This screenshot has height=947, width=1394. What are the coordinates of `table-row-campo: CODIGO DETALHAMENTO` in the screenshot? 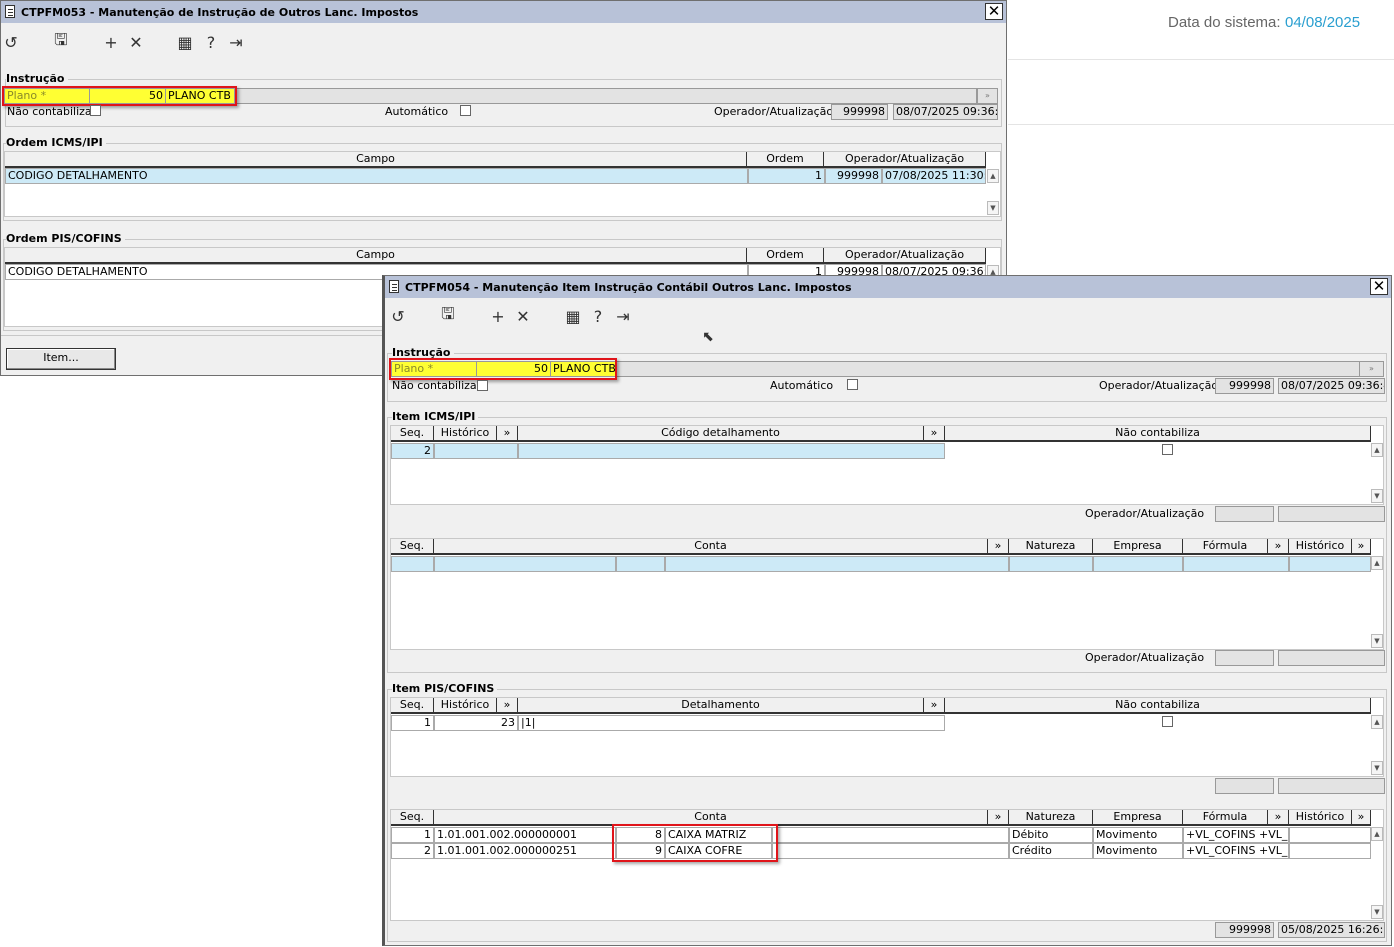 It's located at (376, 176).